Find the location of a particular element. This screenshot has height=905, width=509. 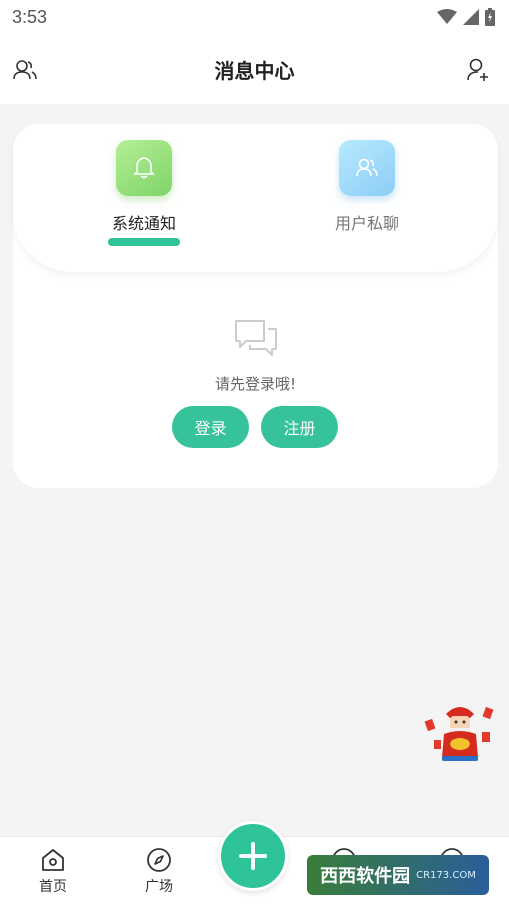

tab-label: 系统通知 is located at coordinates (143, 223).